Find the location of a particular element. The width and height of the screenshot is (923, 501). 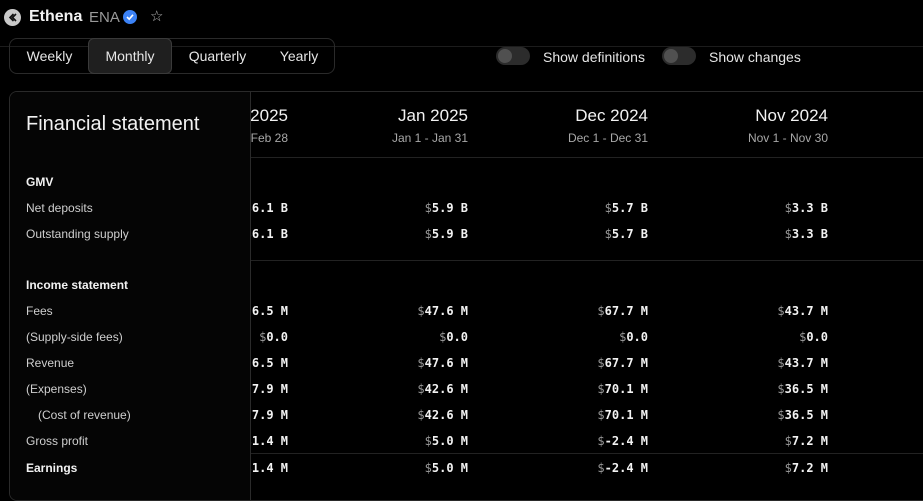

cell-value: -2.4 M is located at coordinates (626, 468).